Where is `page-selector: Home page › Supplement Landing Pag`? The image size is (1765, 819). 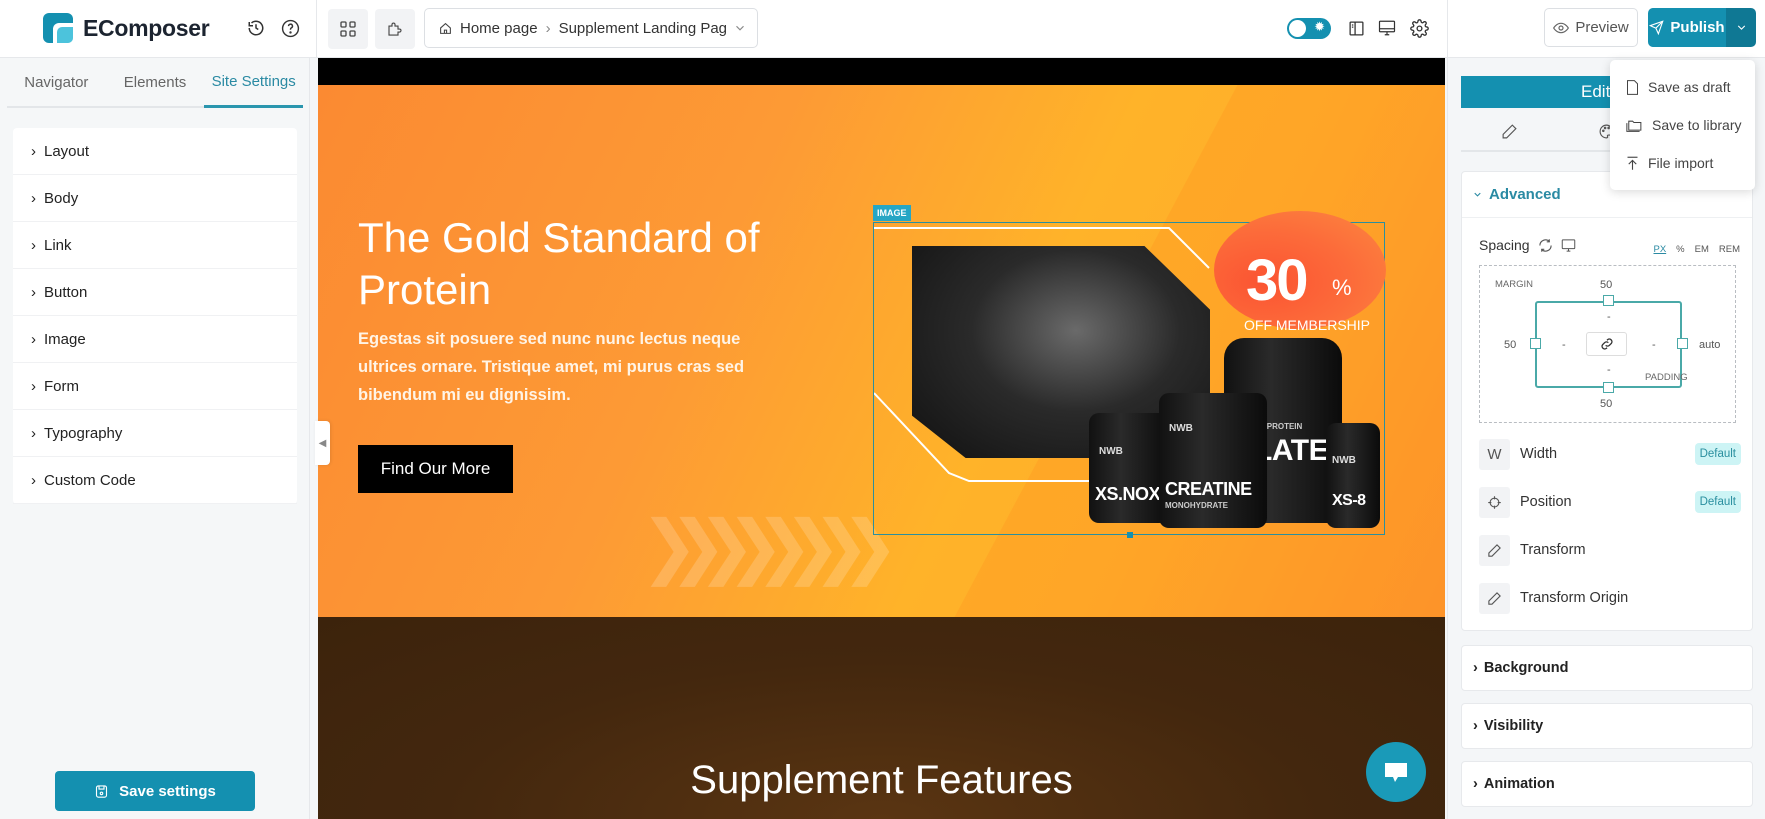 page-selector: Home page › Supplement Landing Pag is located at coordinates (591, 28).